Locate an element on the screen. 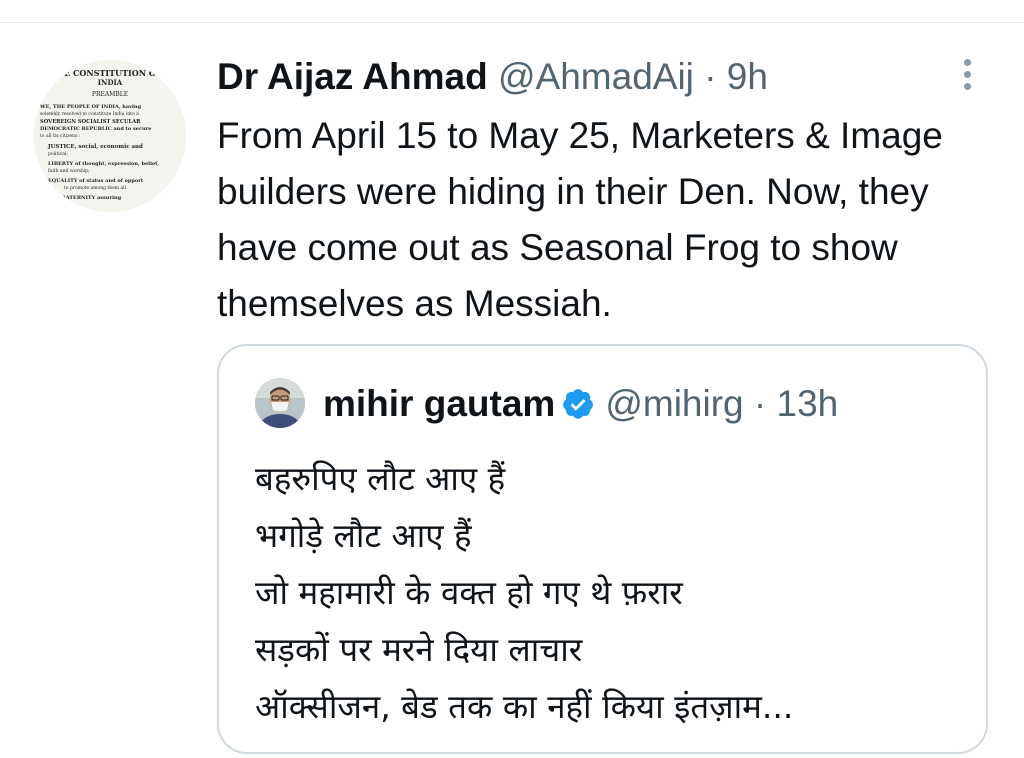 This screenshot has height=758, width=1024. avatar-line-0: E CONSTITUTION O is located at coordinates (110, 73).